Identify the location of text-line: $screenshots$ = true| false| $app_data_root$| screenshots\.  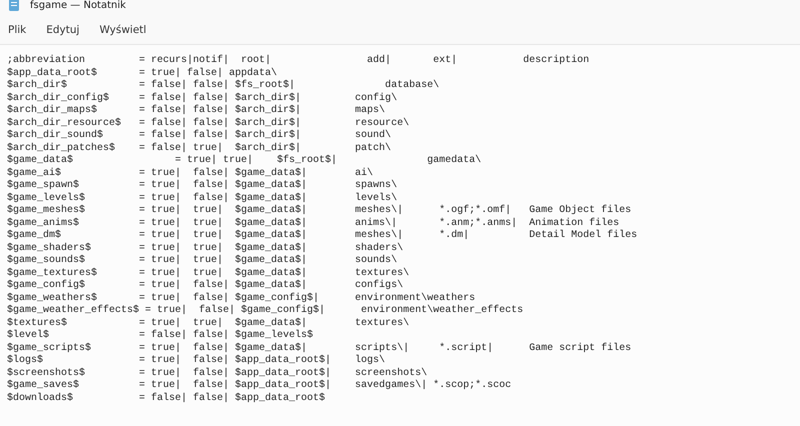
(217, 374).